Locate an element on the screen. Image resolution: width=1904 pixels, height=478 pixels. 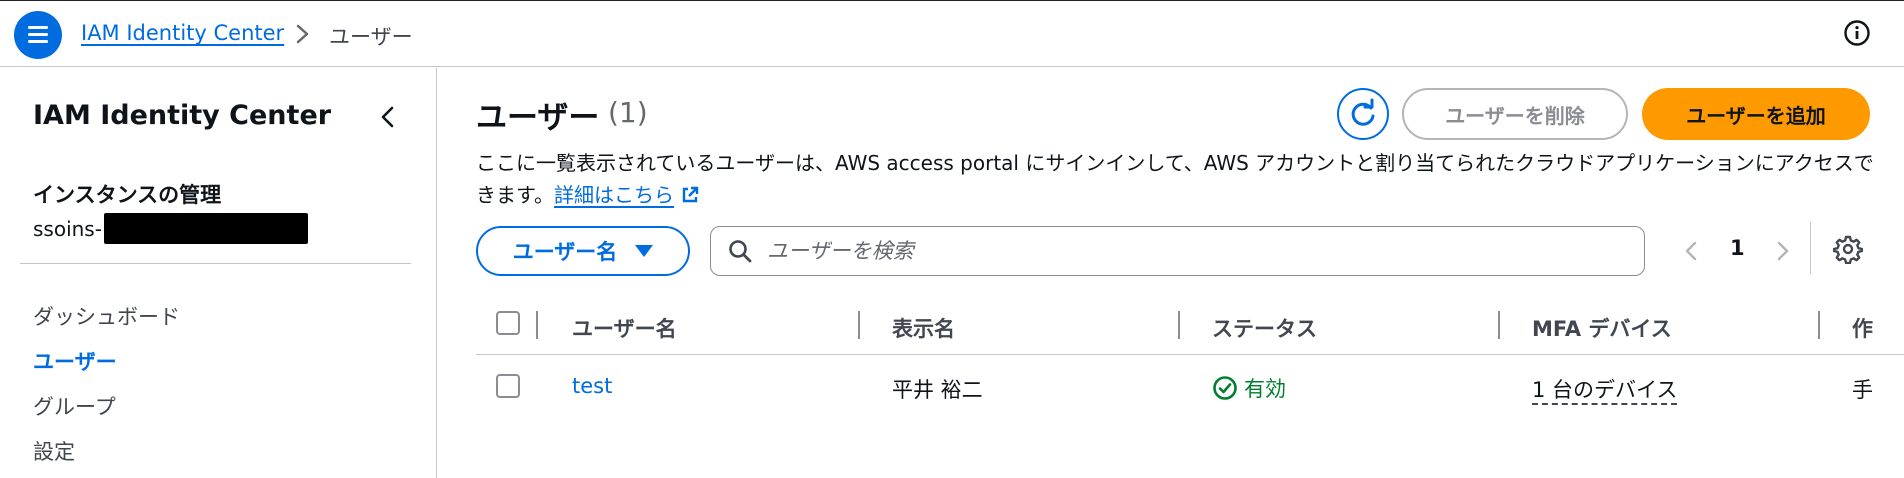
gear-icon is located at coordinates (1848, 249).